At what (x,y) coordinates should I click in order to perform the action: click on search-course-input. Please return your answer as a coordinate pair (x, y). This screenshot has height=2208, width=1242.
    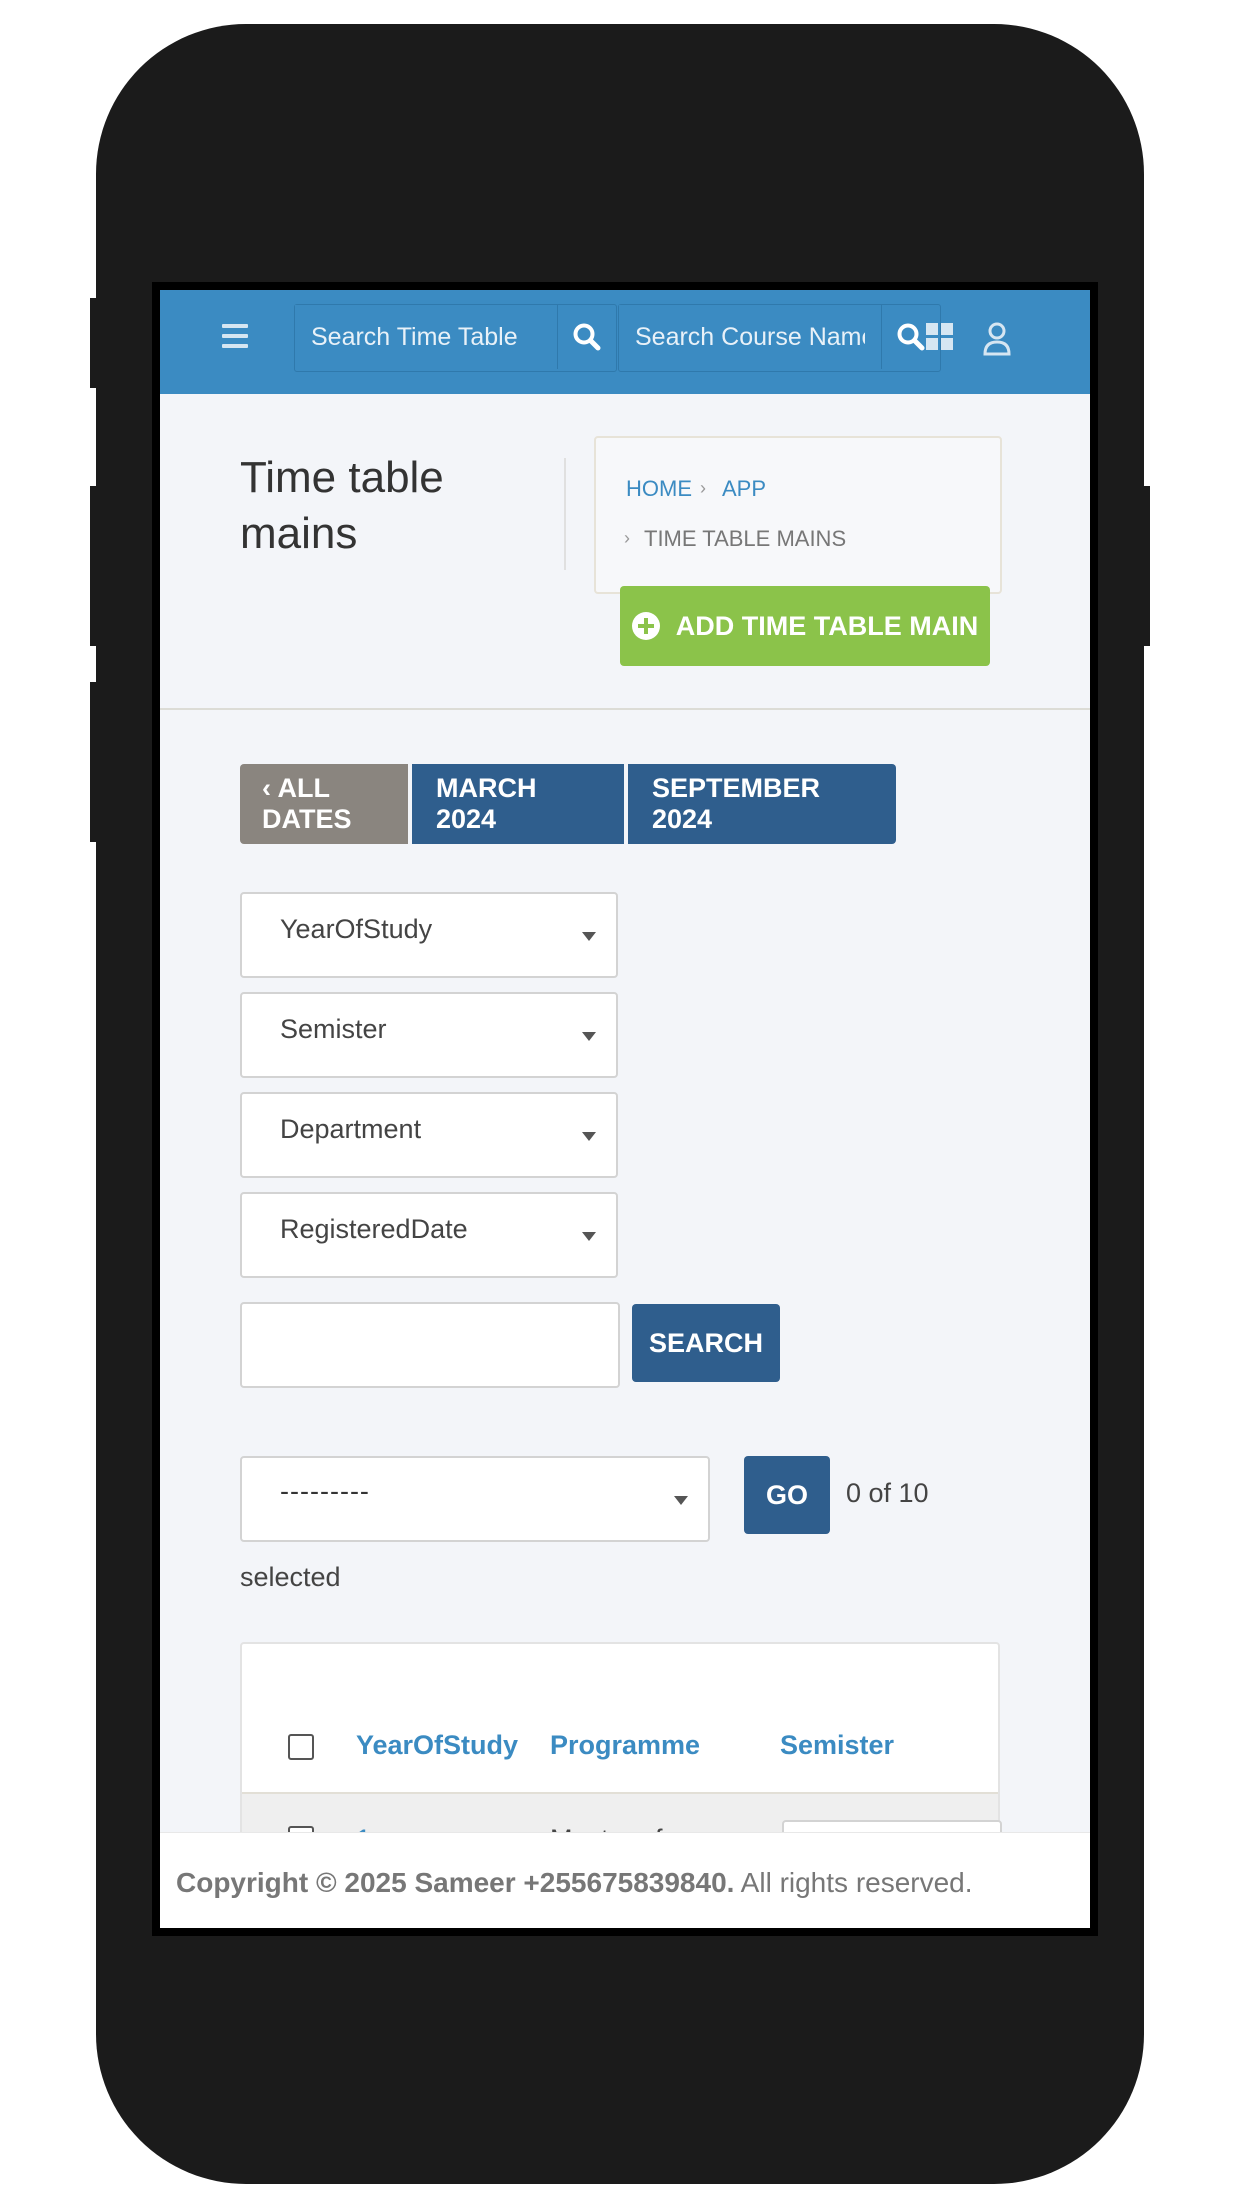
    Looking at the image, I should click on (750, 337).